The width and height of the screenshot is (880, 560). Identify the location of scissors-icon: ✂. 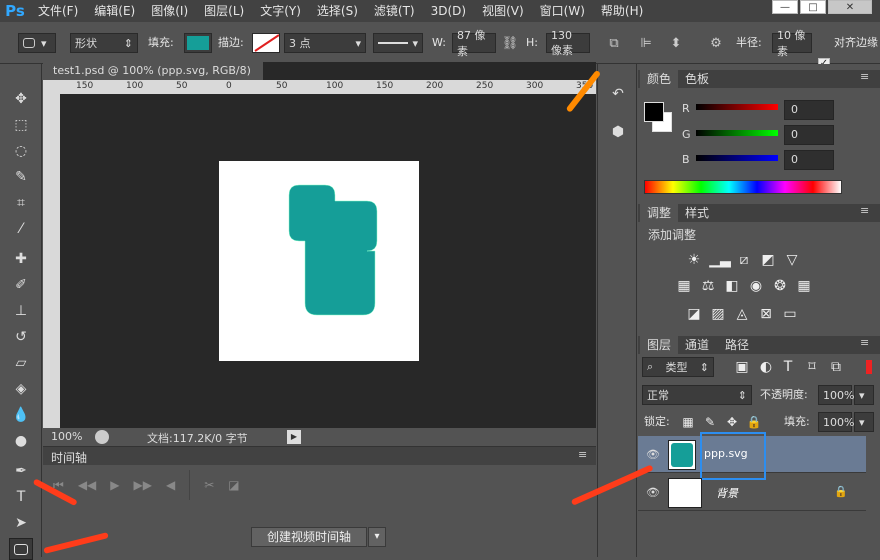
(209, 485).